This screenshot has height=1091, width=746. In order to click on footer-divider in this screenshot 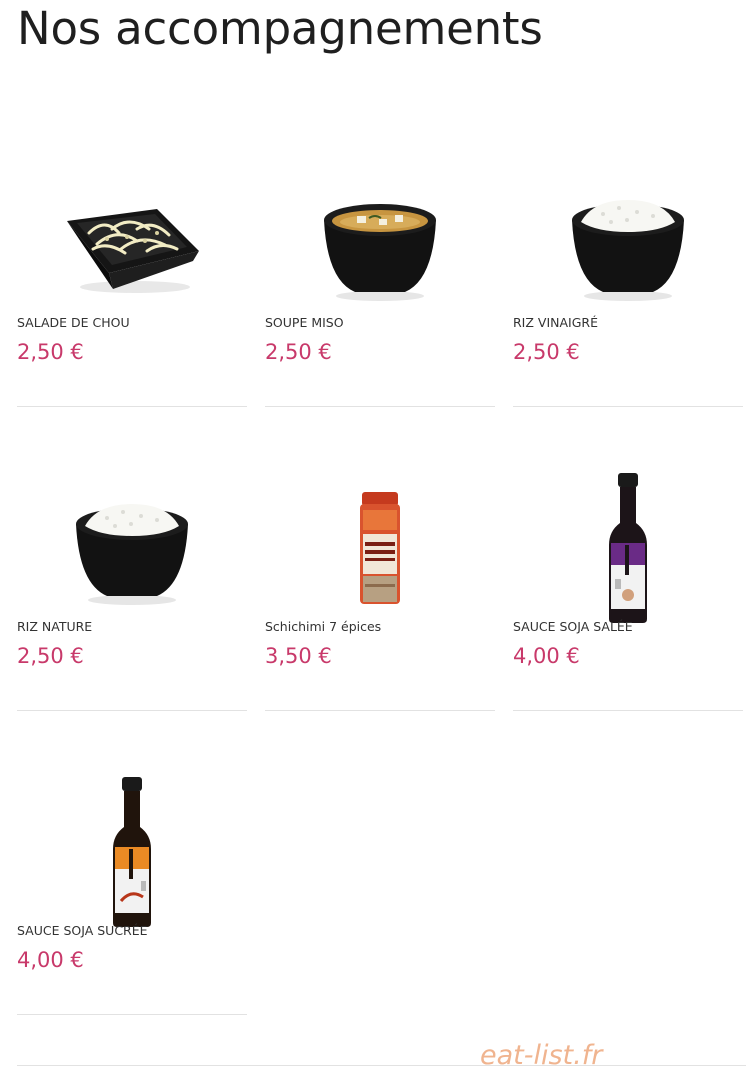, I will do `click(381, 1065)`.